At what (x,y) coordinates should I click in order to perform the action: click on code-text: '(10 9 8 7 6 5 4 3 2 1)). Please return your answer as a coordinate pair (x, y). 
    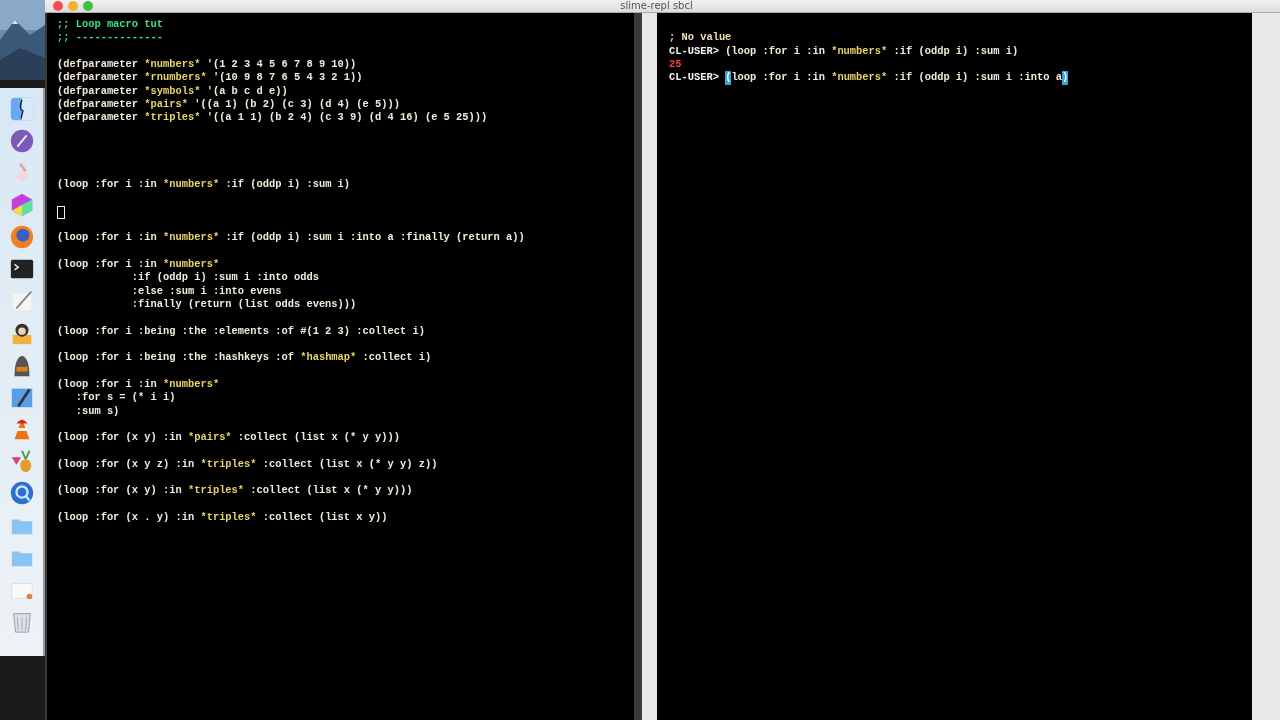
    Looking at the image, I should click on (287, 78).